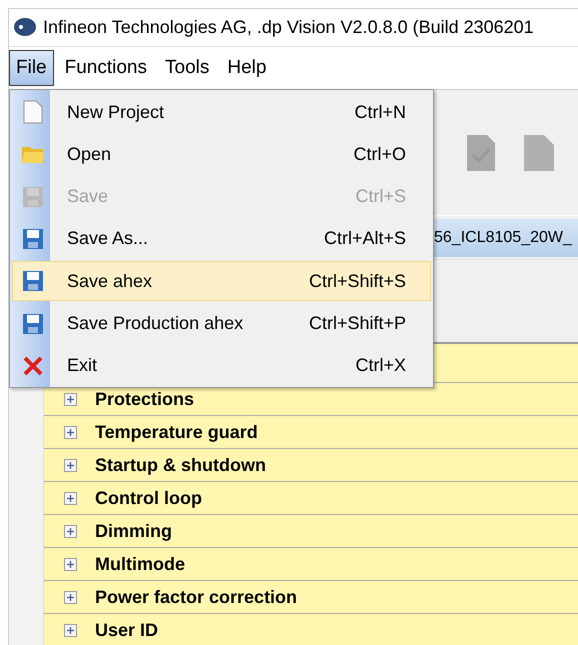 This screenshot has width=578, height=645. I want to click on group-label: Protections, so click(144, 399).